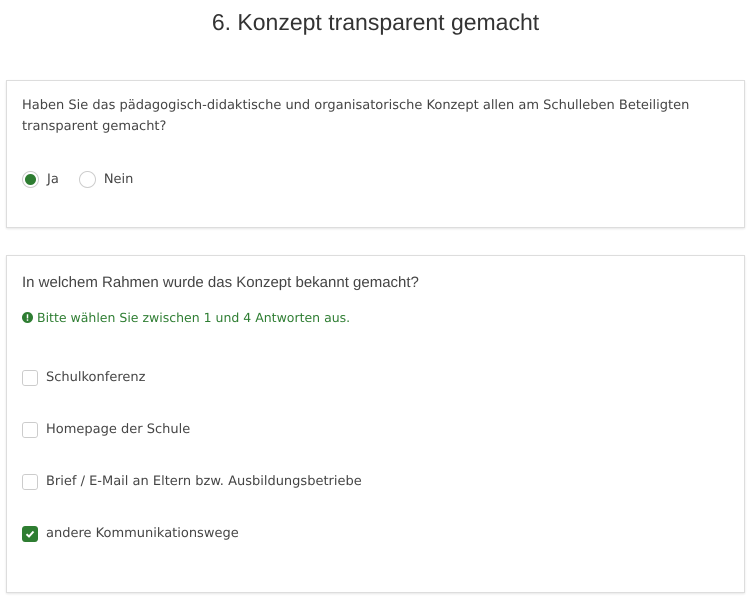 The image size is (751, 599). What do you see at coordinates (221, 283) in the screenshot?
I see `question-text: In welchem Rahmen wurde das Konzept bekannt gemacht?` at bounding box center [221, 283].